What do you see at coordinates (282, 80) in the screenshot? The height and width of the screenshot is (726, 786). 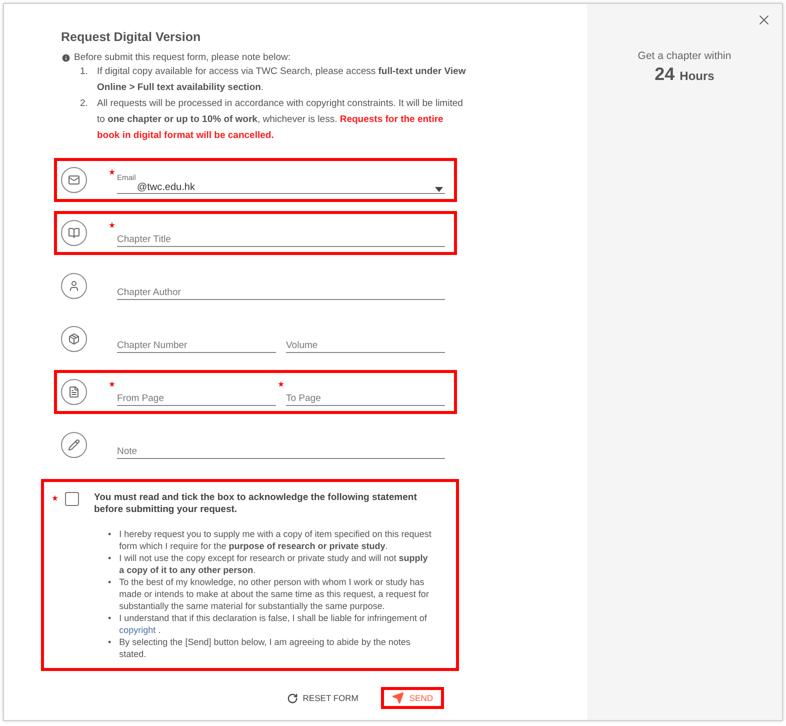 I see `notice-item: If digital copy available for access via TWC Search, please access full-text under View Online > Full text availability section.` at bounding box center [282, 80].